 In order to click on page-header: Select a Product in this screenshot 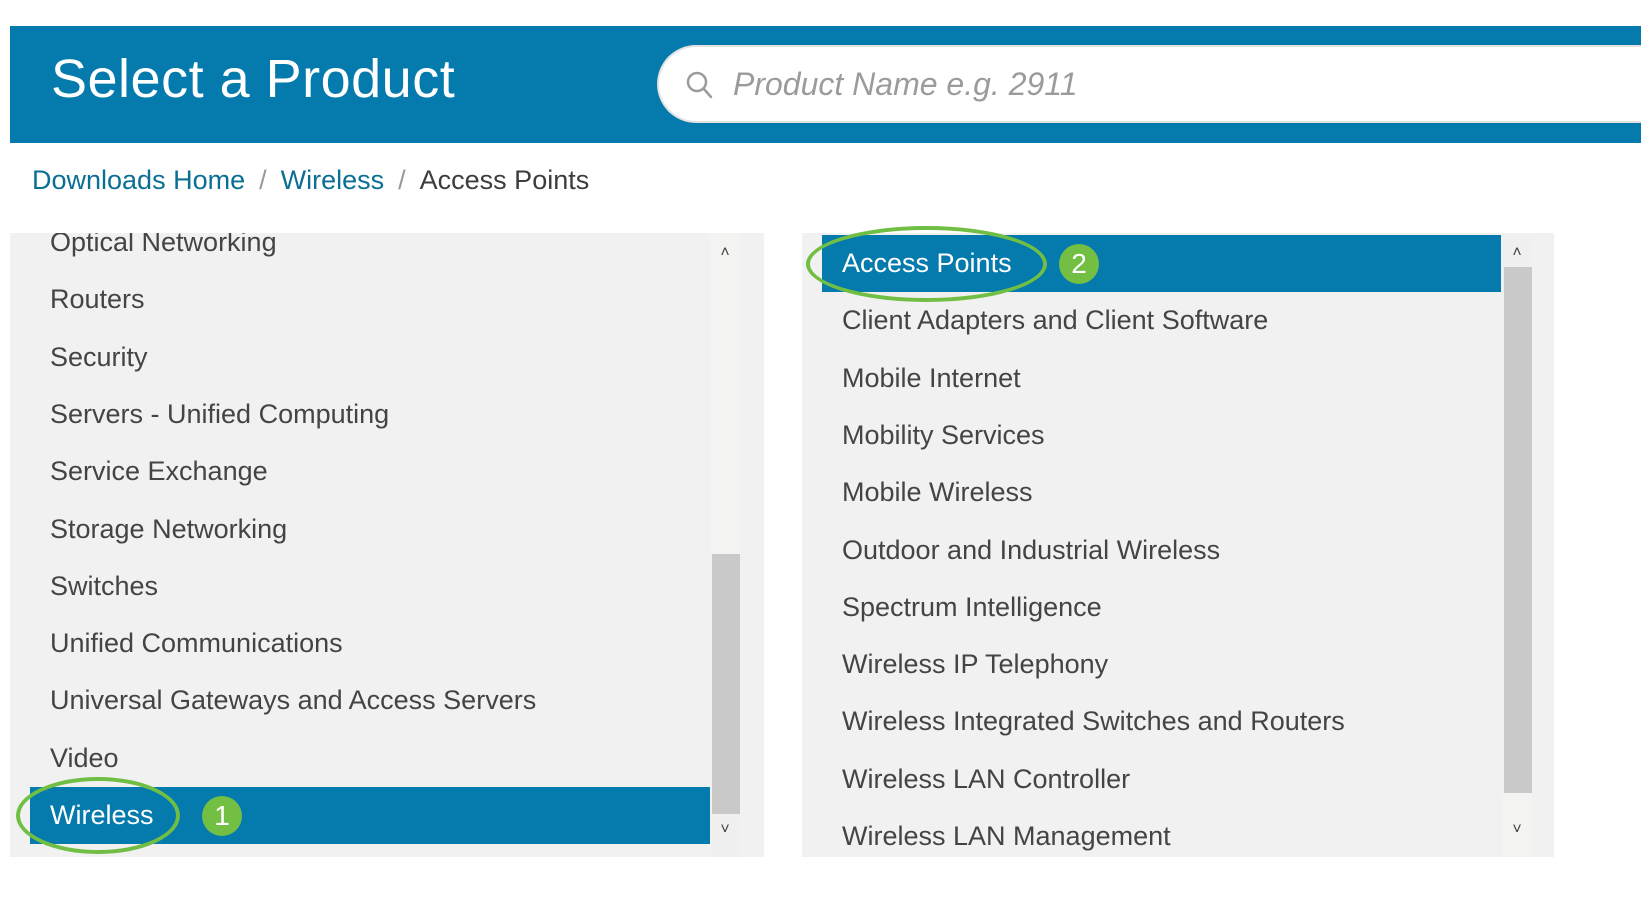, I will do `click(825, 84)`.